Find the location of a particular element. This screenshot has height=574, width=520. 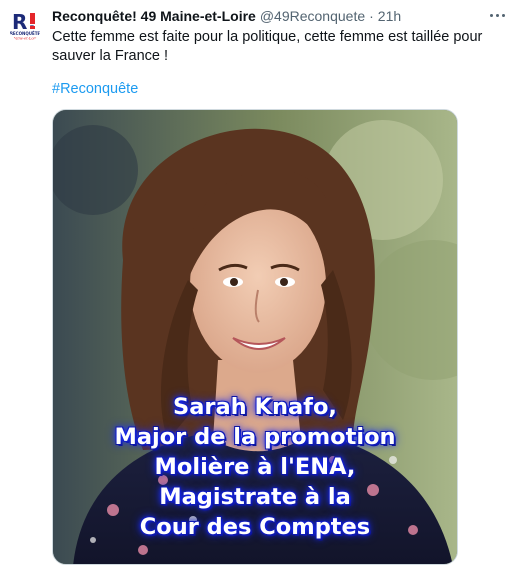

logo-wordmark: RECONQUÊTE is located at coordinates (25, 33).